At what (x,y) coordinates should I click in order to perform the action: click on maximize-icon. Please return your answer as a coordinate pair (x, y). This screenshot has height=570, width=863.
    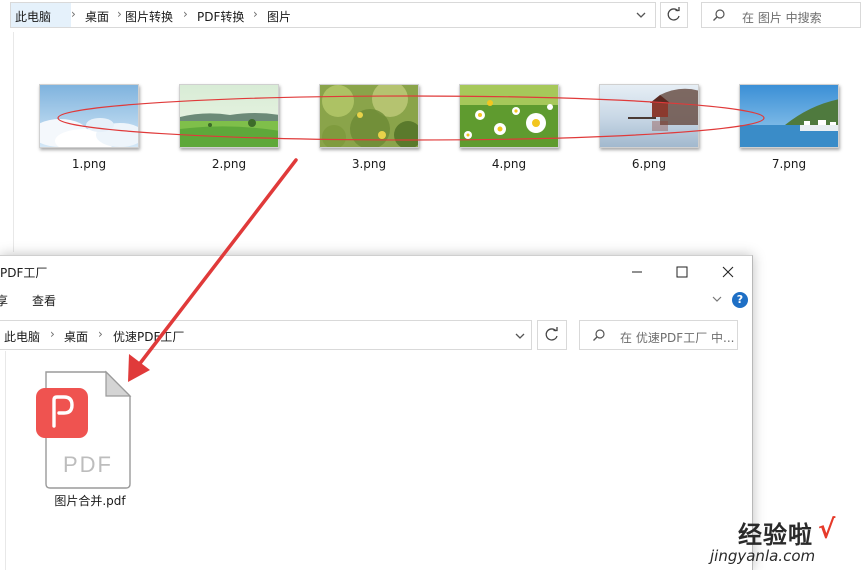
    Looking at the image, I should click on (682, 272).